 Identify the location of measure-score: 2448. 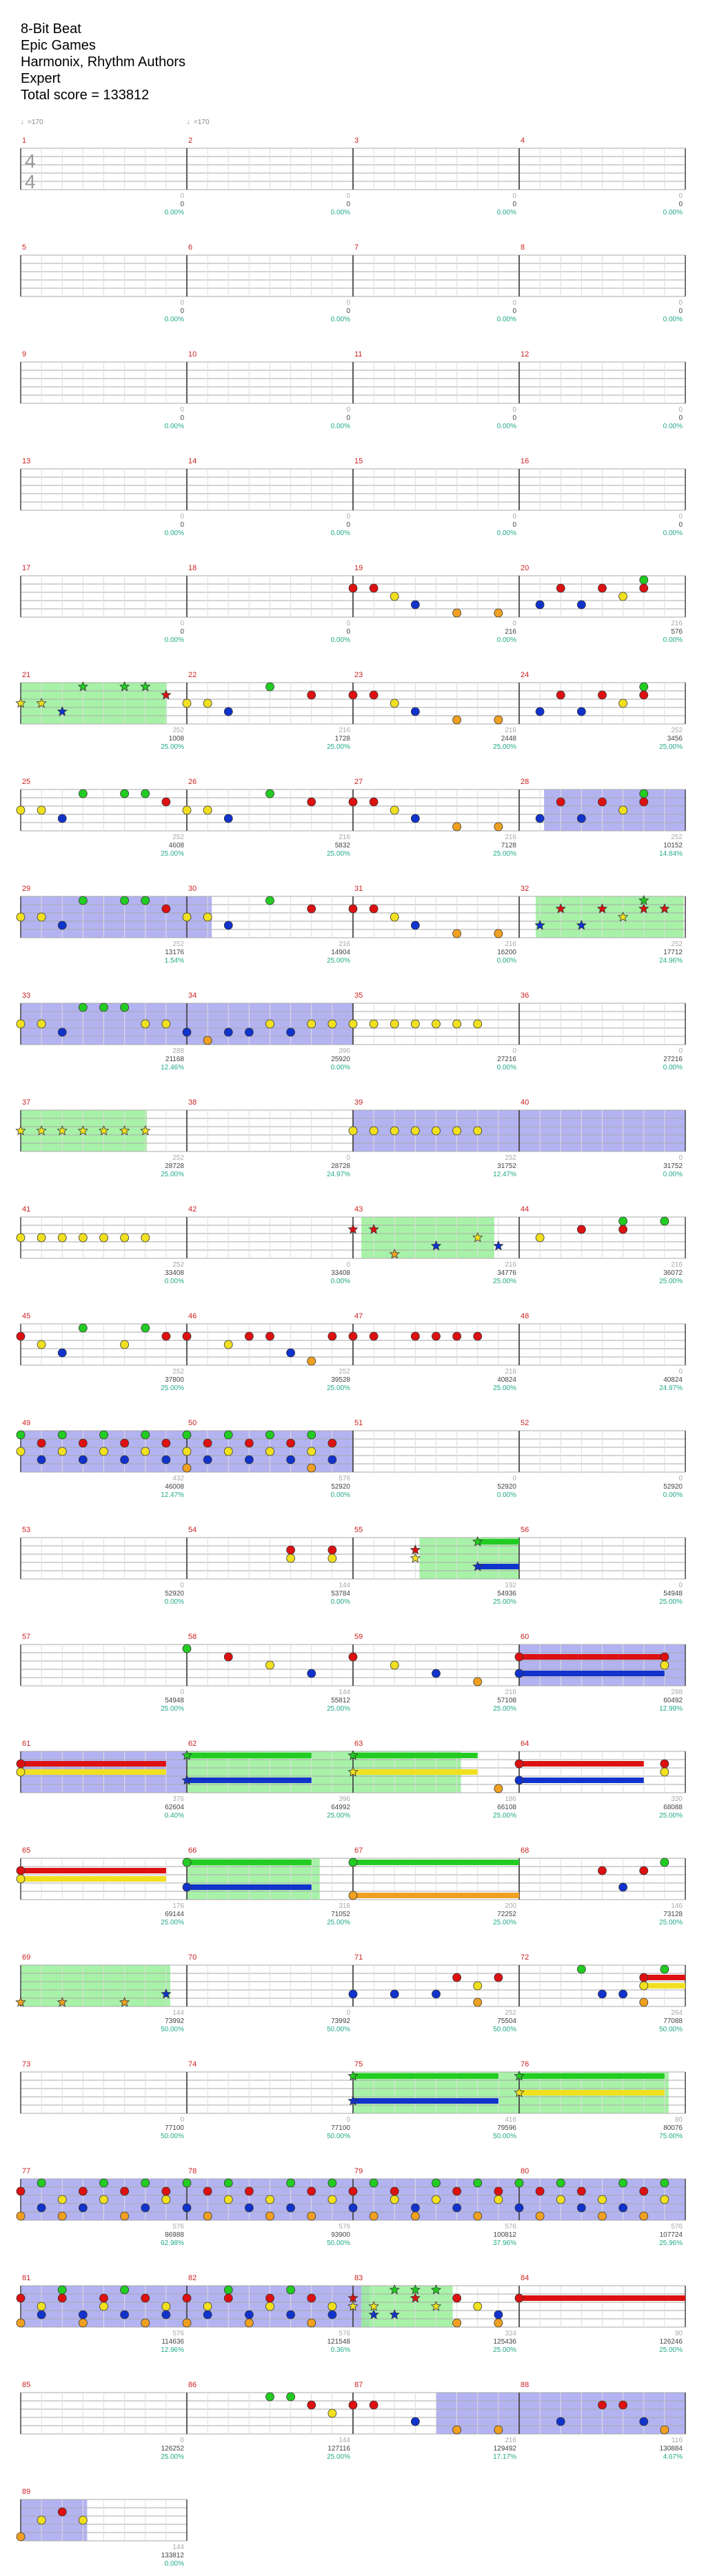
(509, 739).